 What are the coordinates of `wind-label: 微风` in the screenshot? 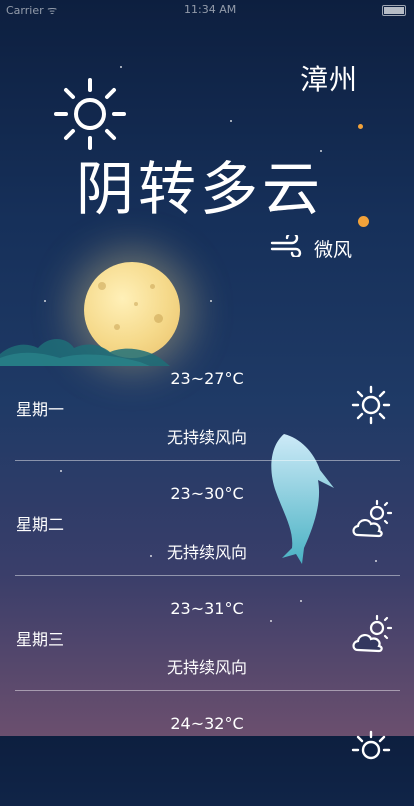 It's located at (333, 250).